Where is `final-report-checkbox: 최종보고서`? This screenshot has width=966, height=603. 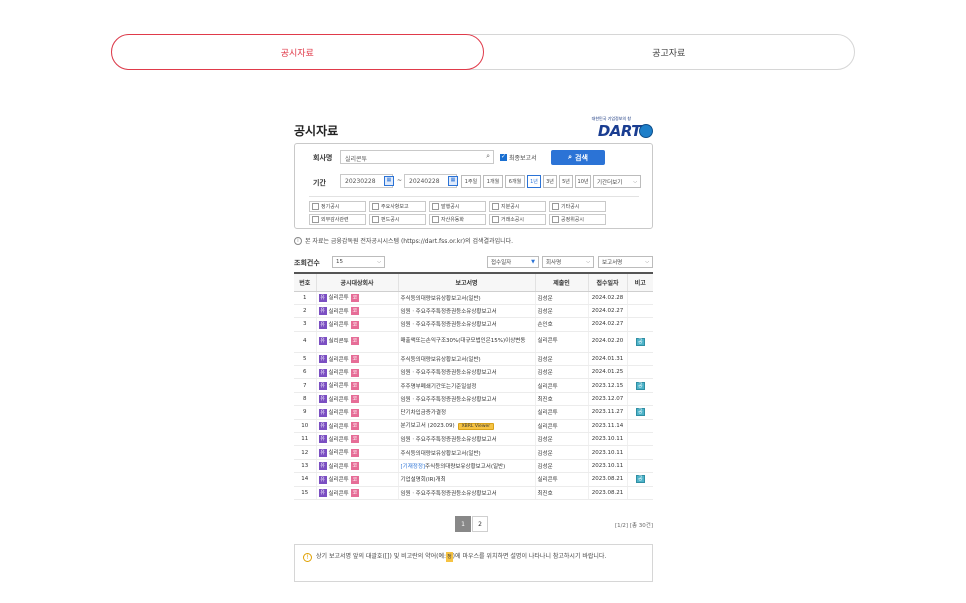
final-report-checkbox: 최종보고서 is located at coordinates (518, 157).